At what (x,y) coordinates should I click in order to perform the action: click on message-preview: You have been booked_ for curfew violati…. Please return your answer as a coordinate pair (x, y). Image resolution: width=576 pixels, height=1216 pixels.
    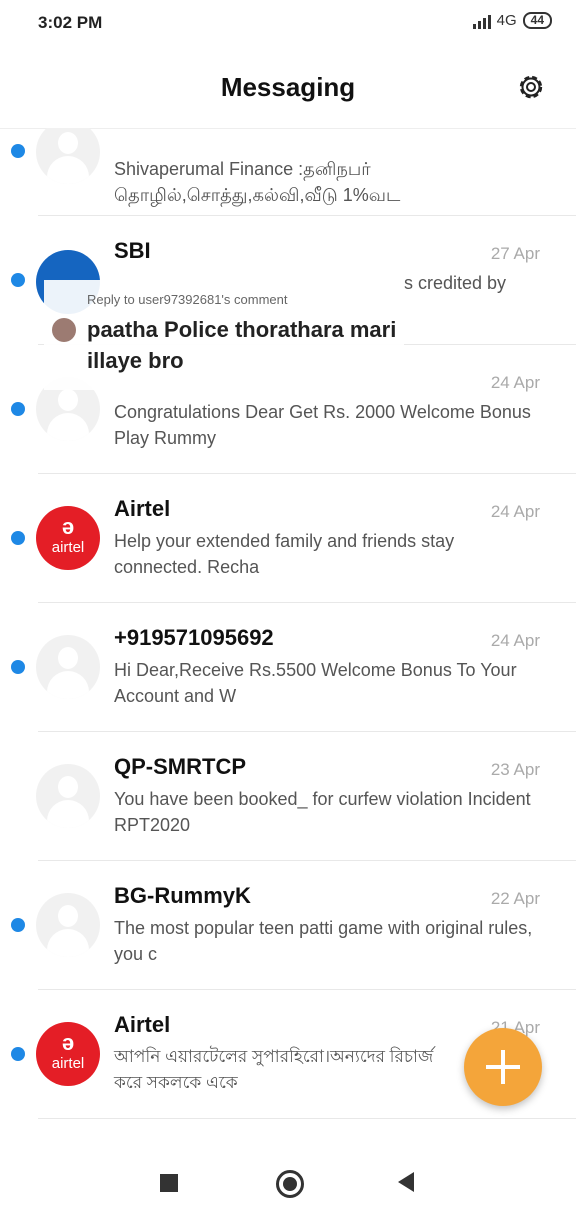
    Looking at the image, I should click on (322, 812).